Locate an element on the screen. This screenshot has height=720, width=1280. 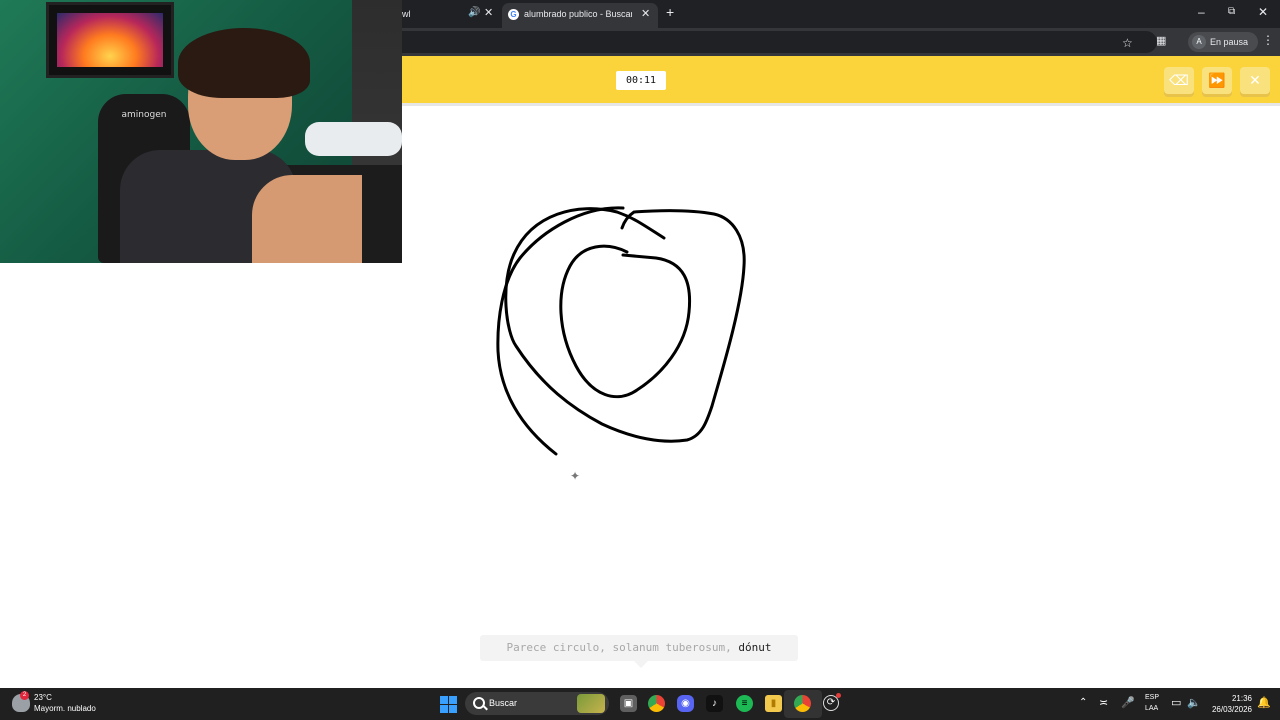
weather-temperature: 23°C is located at coordinates (43, 697).